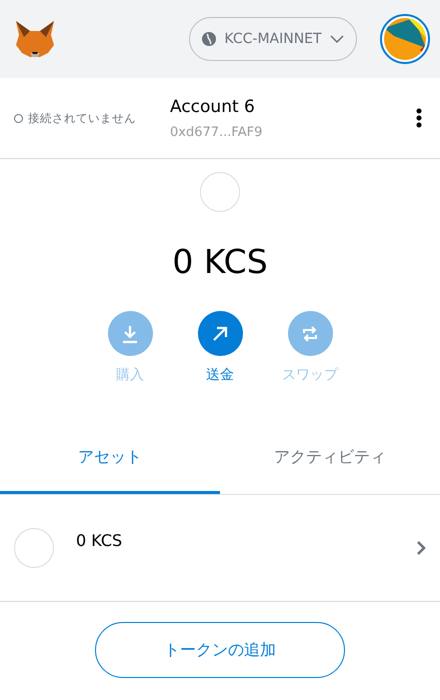 The width and height of the screenshot is (440, 700). I want to click on account-address: 0xd677...FAF9, so click(216, 132).